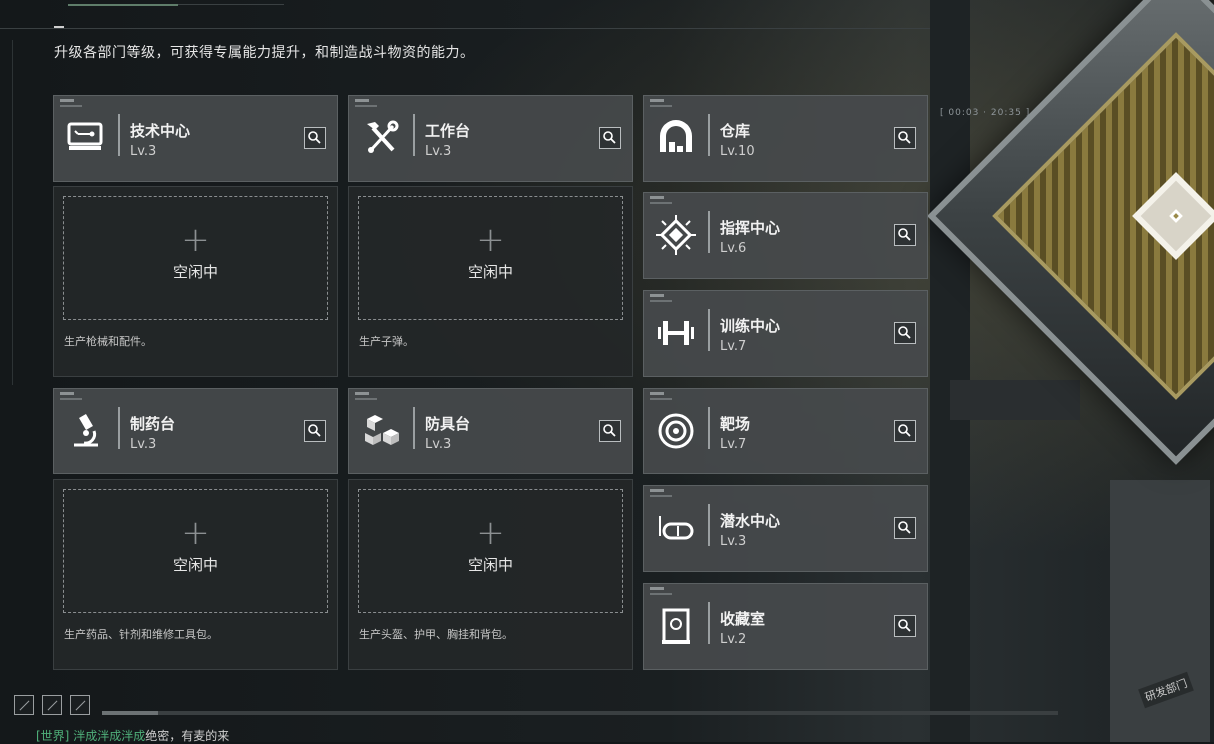 The width and height of the screenshot is (1214, 744). I want to click on facility-title: 潜水中心, so click(750, 521).